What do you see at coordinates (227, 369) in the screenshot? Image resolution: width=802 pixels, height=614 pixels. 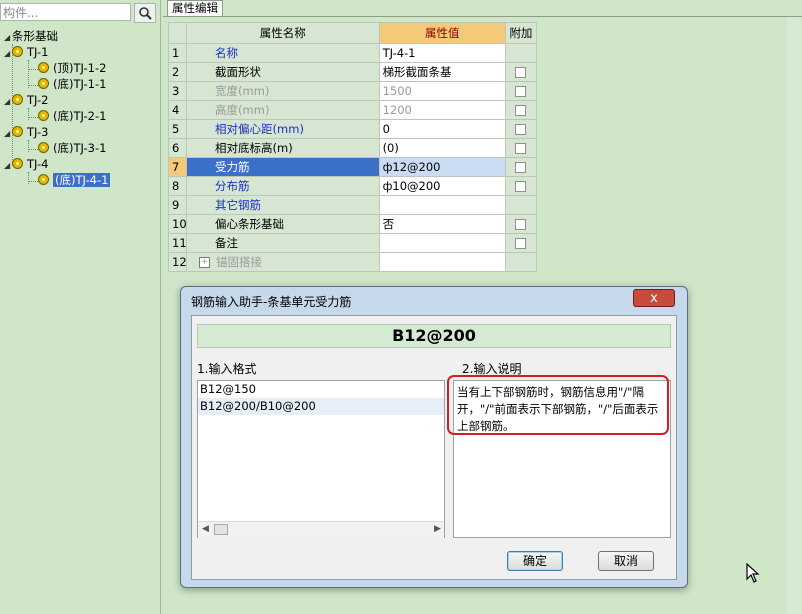 I see `format-section-label: 1.输入格式` at bounding box center [227, 369].